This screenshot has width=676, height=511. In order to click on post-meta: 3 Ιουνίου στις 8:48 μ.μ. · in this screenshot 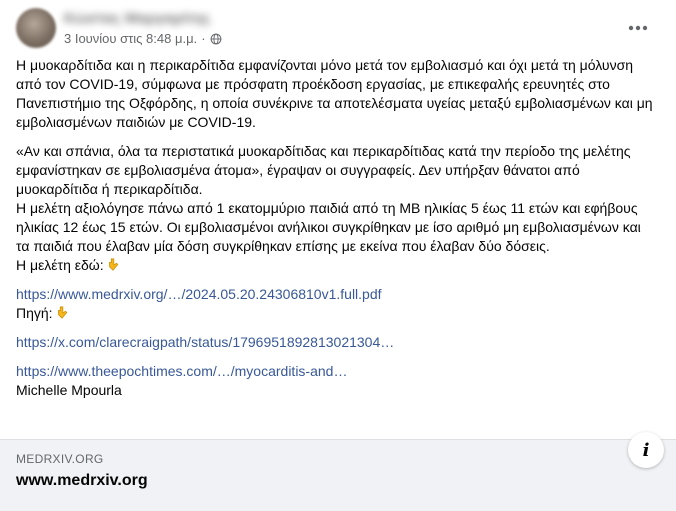, I will do `click(143, 38)`.